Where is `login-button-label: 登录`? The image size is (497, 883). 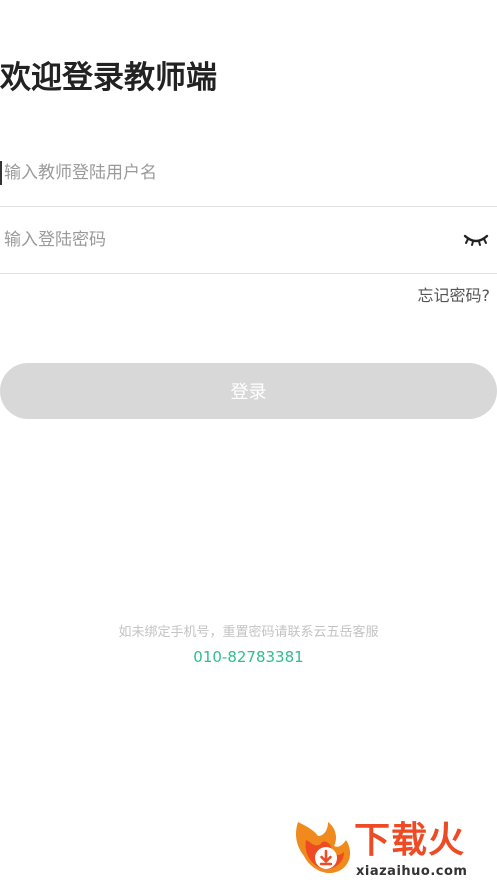
login-button-label: 登录 is located at coordinates (248, 392).